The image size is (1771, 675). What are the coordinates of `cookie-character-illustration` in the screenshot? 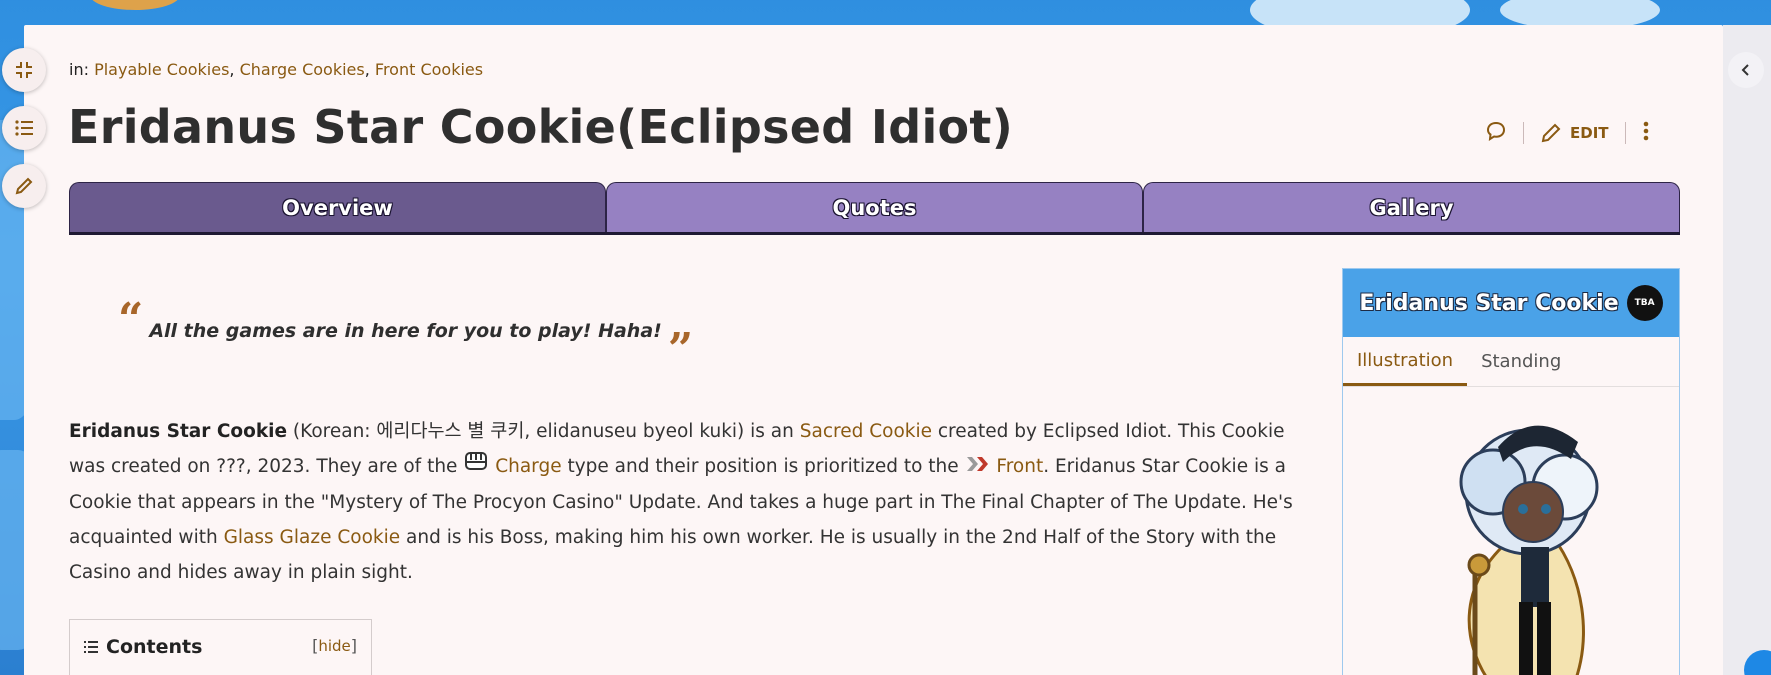 It's located at (1529, 550).